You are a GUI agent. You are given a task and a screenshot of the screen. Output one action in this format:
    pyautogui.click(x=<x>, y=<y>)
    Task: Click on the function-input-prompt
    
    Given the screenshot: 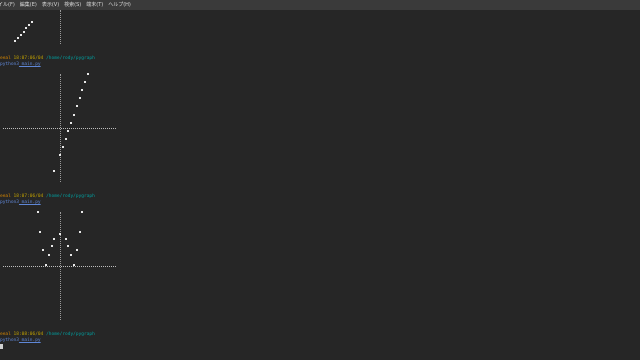 What is the action you would take?
    pyautogui.click(x=1, y=347)
    